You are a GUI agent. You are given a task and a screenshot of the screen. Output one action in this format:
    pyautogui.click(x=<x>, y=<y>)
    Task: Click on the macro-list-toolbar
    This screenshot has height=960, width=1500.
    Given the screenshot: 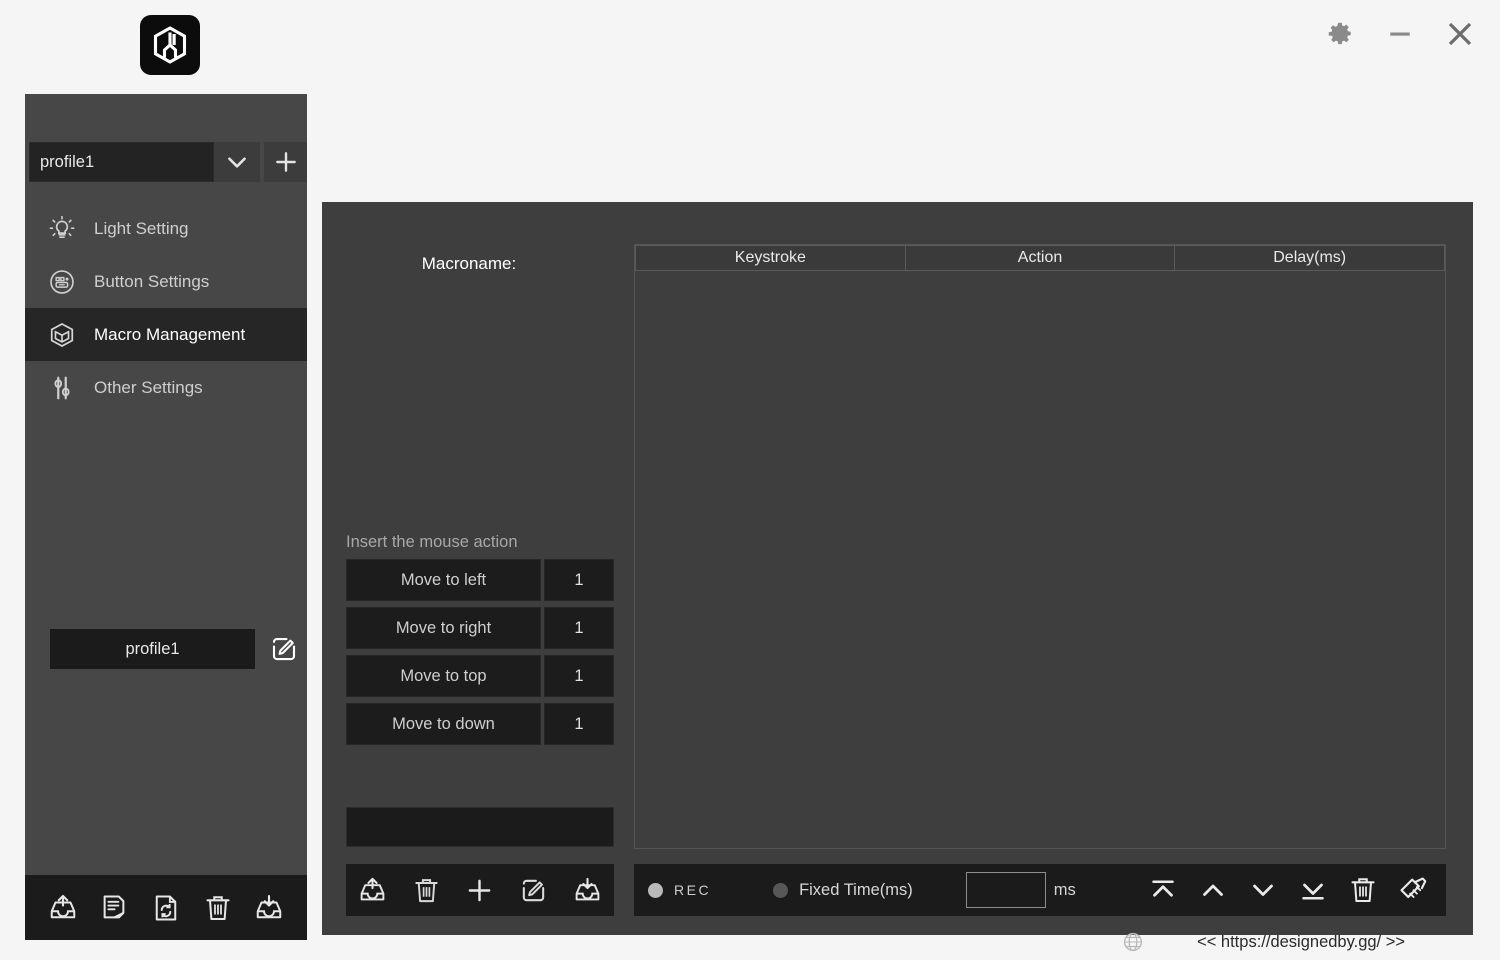 What is the action you would take?
    pyautogui.click(x=480, y=890)
    